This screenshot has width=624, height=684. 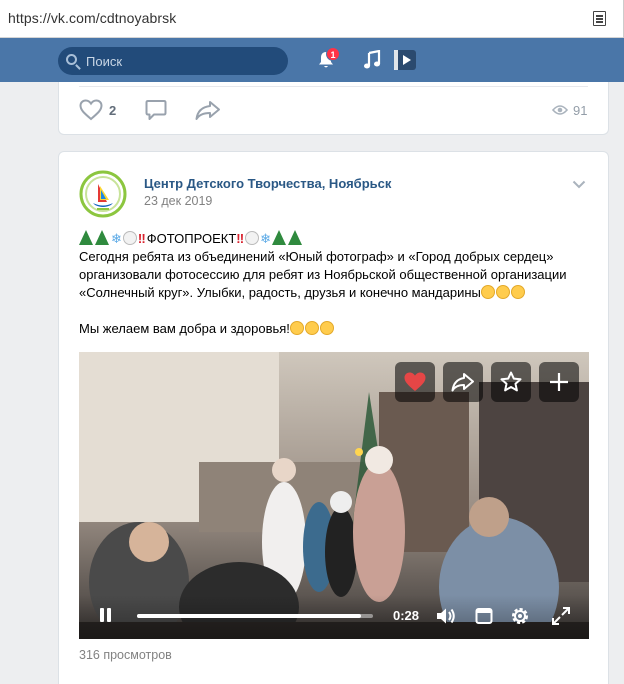 What do you see at coordinates (333, 86) in the screenshot?
I see `divider` at bounding box center [333, 86].